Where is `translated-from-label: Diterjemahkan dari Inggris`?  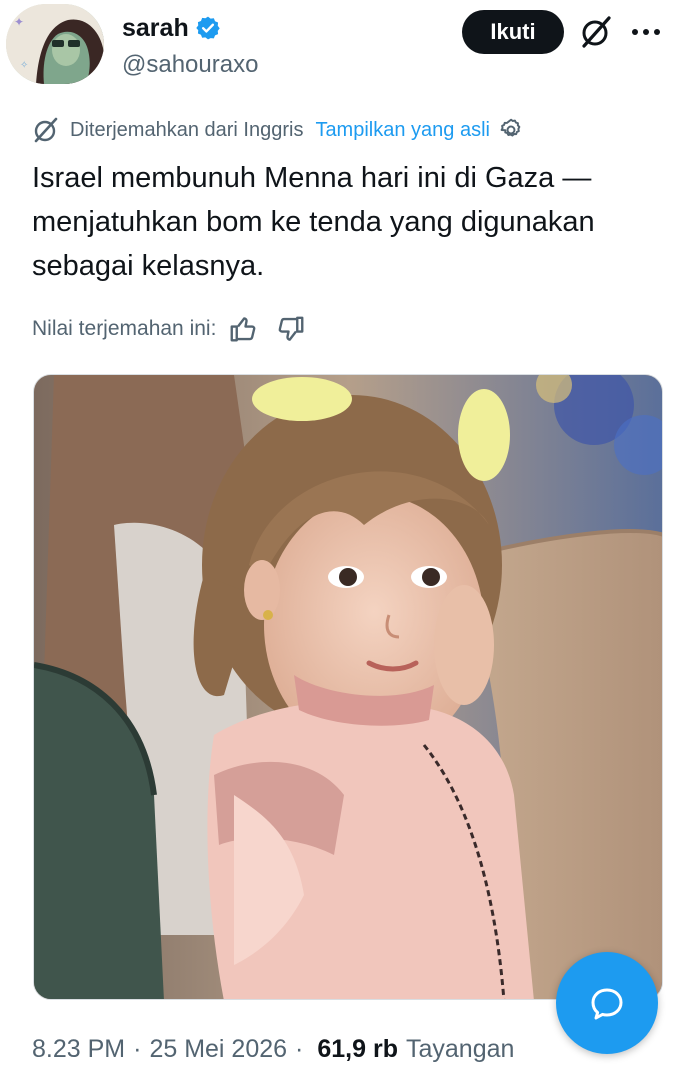
translated-from-label: Diterjemahkan dari Inggris is located at coordinates (187, 129).